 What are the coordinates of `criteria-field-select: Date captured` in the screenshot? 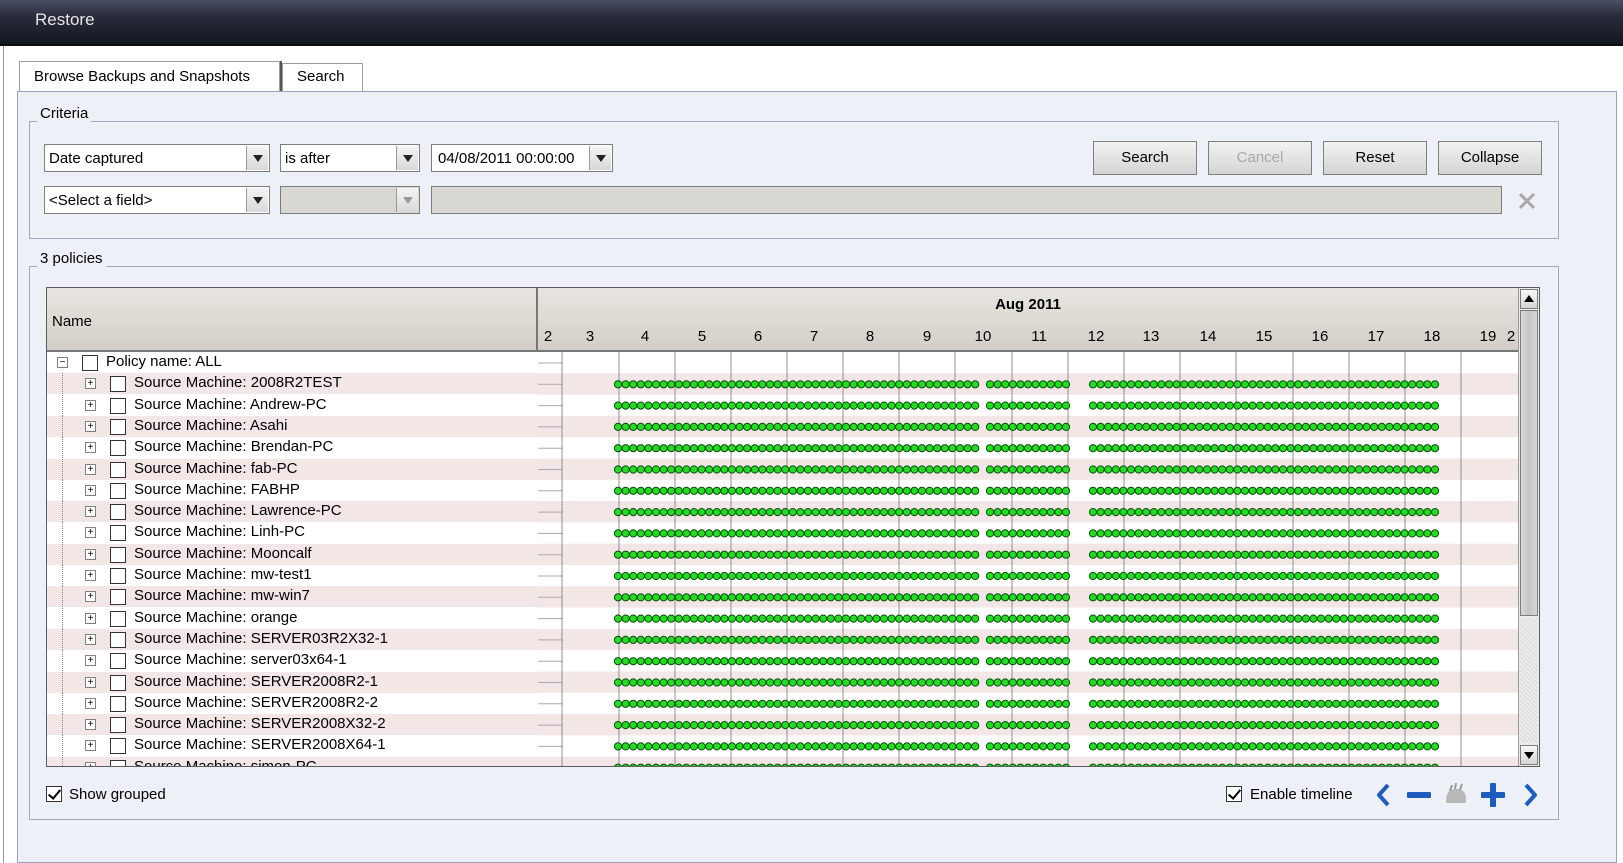 It's located at (157, 158).